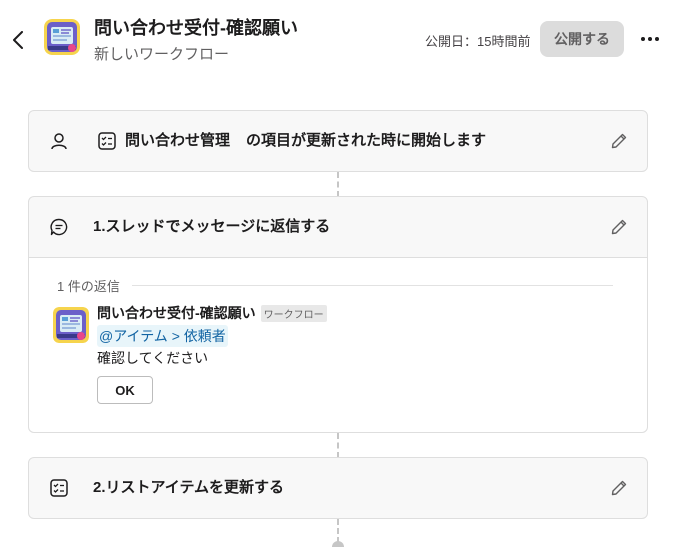 Image resolution: width=676 pixels, height=547 pixels. What do you see at coordinates (178, 140) in the screenshot?
I see `trigger-list-name: 問い合わせ管理` at bounding box center [178, 140].